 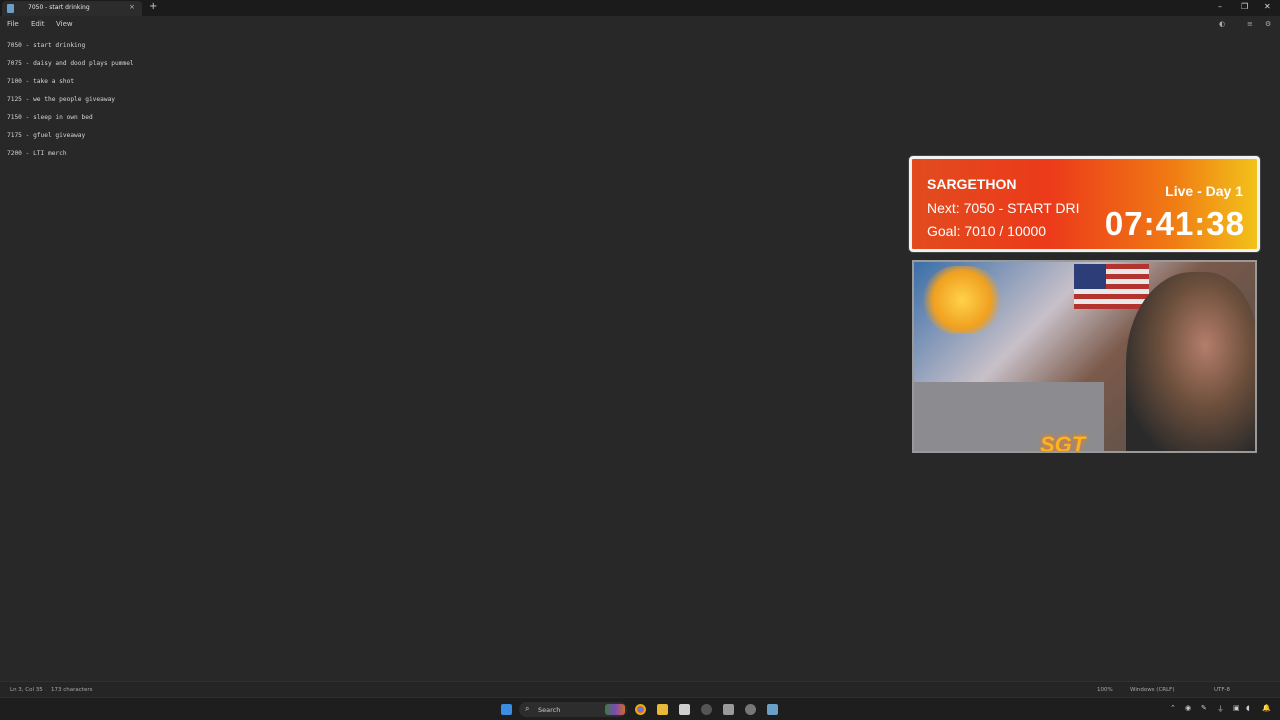 I want to click on overlay-timer: 07:41:38, so click(x=1174, y=223).